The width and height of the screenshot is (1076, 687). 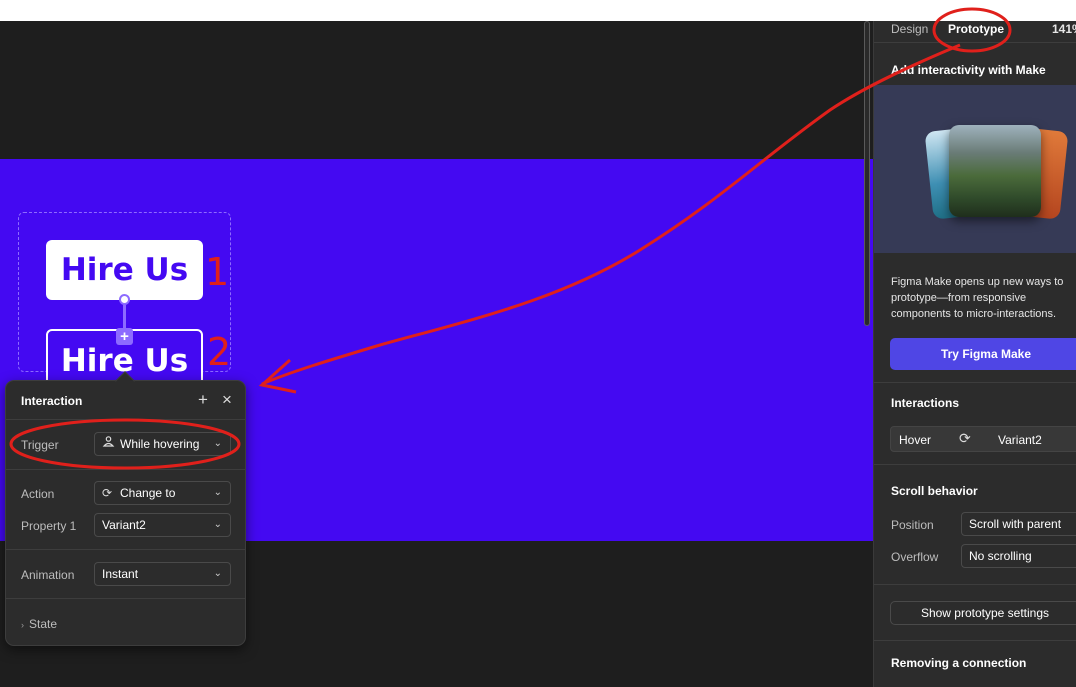 What do you see at coordinates (227, 400) in the screenshot?
I see `close-icon: ×` at bounding box center [227, 400].